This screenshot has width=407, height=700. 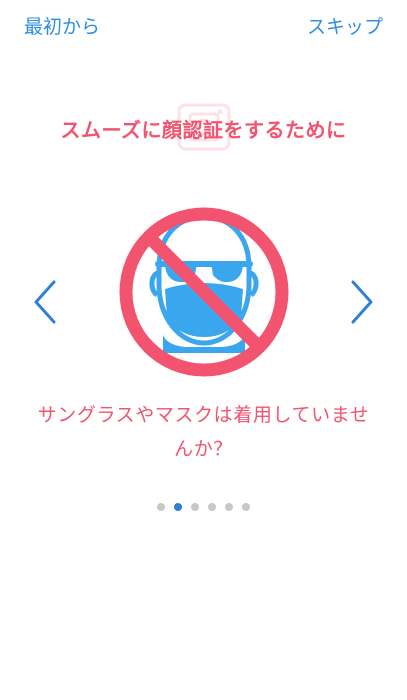 I want to click on question-line-1: サングラスやマスクは着用していませ, so click(x=203, y=415).